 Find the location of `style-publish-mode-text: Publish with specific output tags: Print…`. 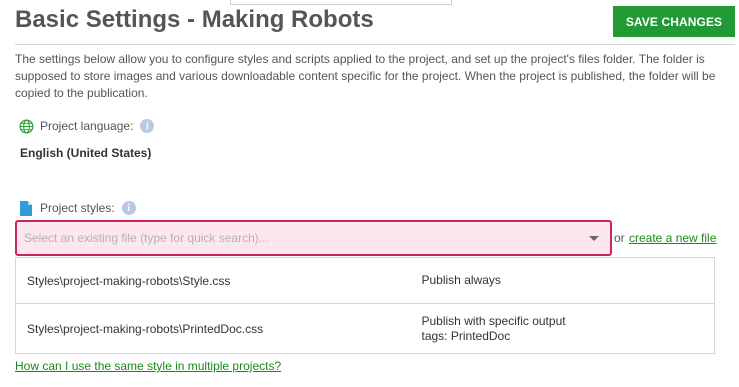

style-publish-mode-text: Publish with specific output tags: Print… is located at coordinates (493, 328).